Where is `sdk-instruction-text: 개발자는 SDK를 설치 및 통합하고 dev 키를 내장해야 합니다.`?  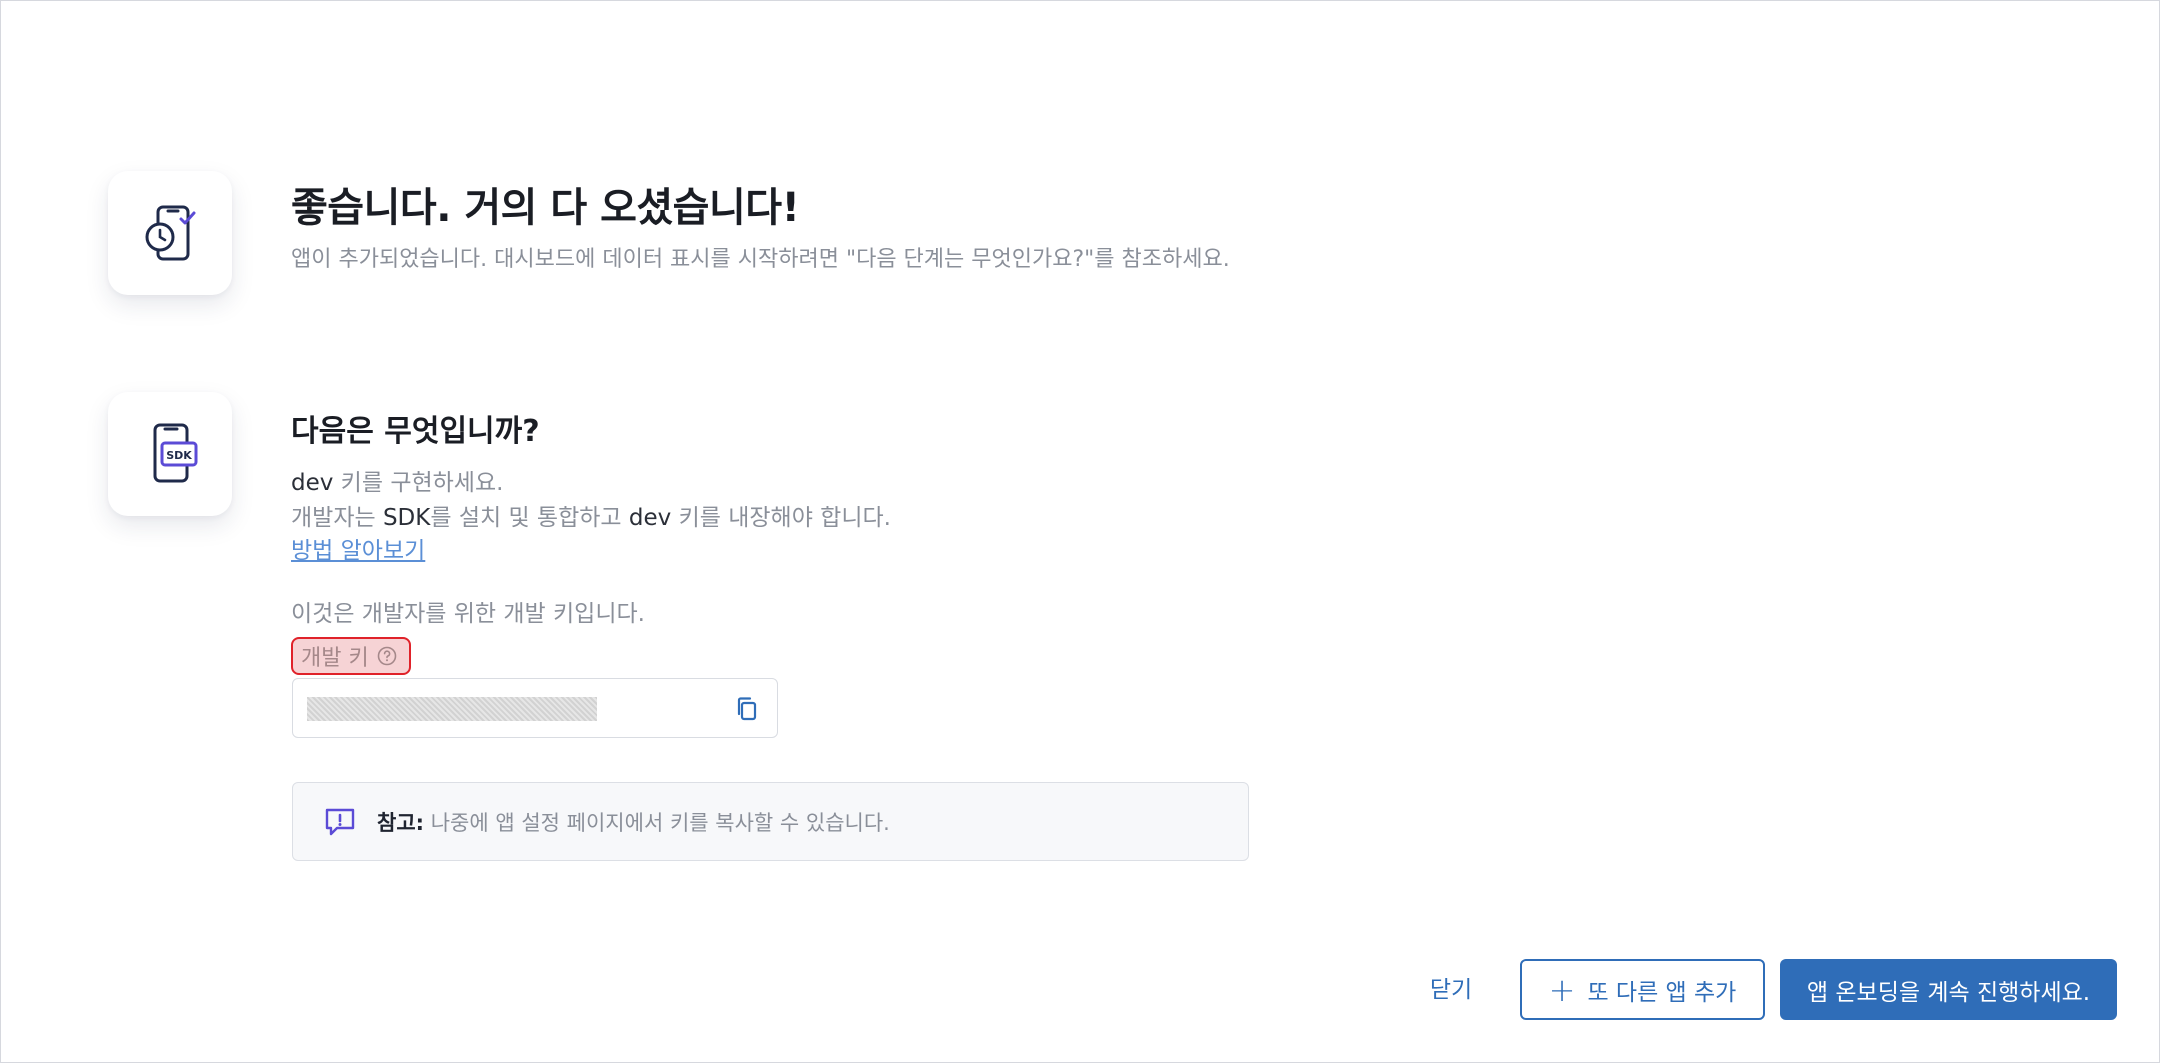 sdk-instruction-text: 개발자는 SDK를 설치 및 통합하고 dev 키를 내장해야 합니다. is located at coordinates (591, 515).